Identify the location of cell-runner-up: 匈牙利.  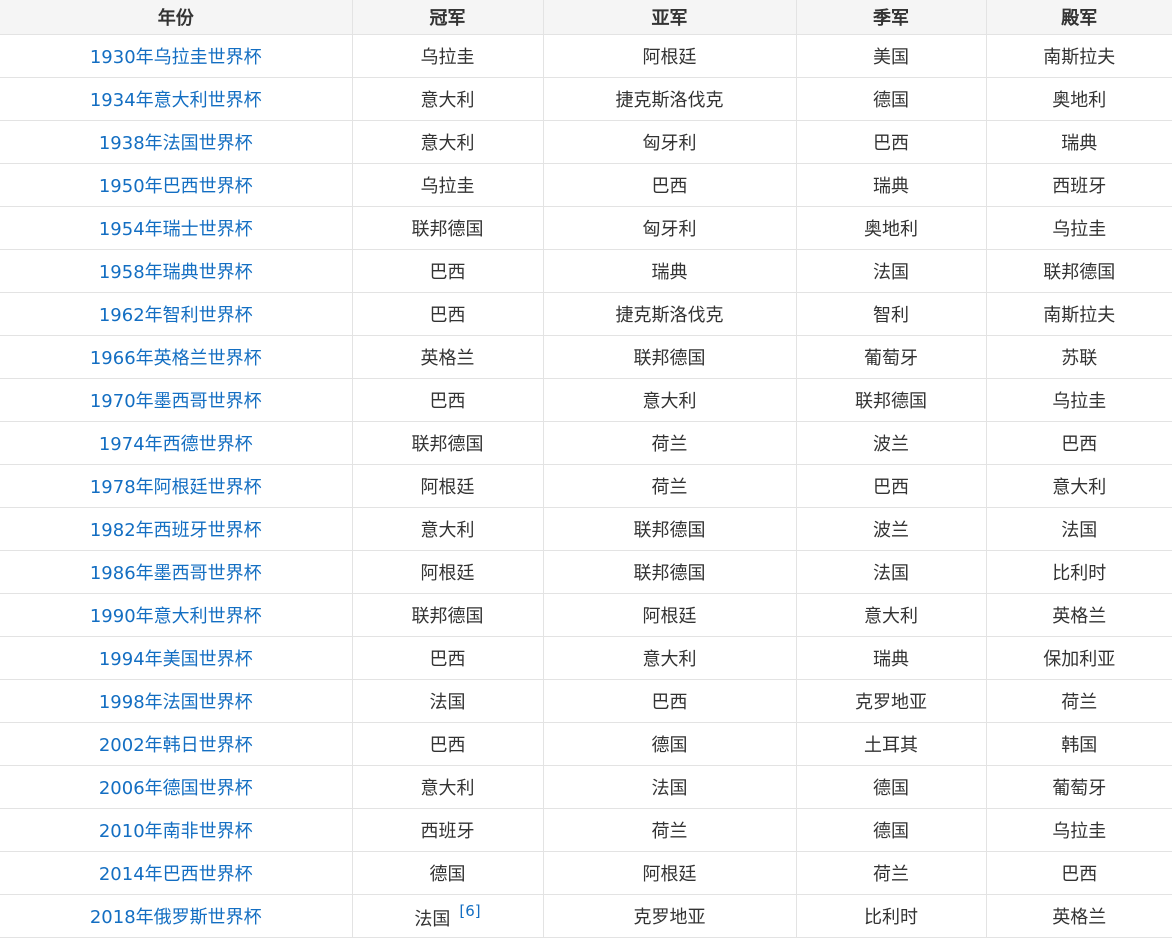
(670, 228).